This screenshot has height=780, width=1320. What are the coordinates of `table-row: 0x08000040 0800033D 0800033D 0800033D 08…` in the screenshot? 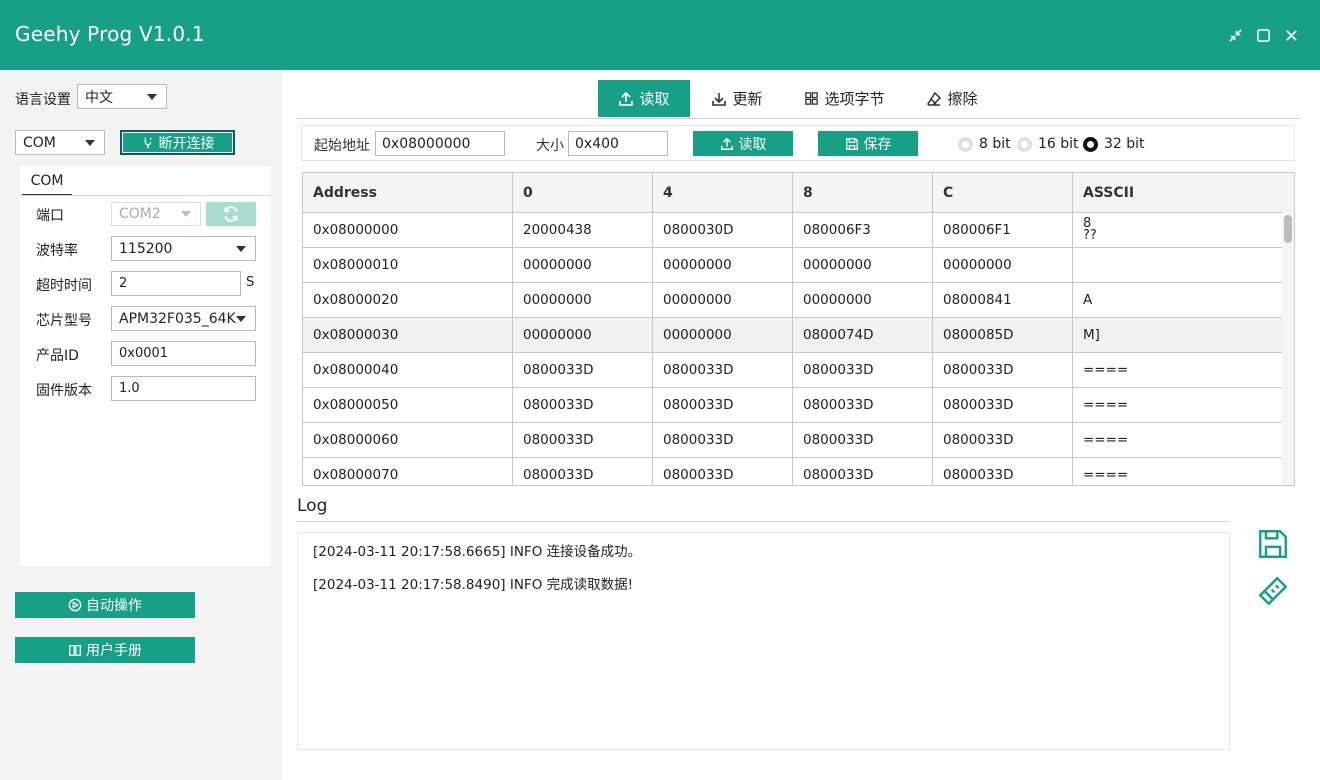 It's located at (793, 370).